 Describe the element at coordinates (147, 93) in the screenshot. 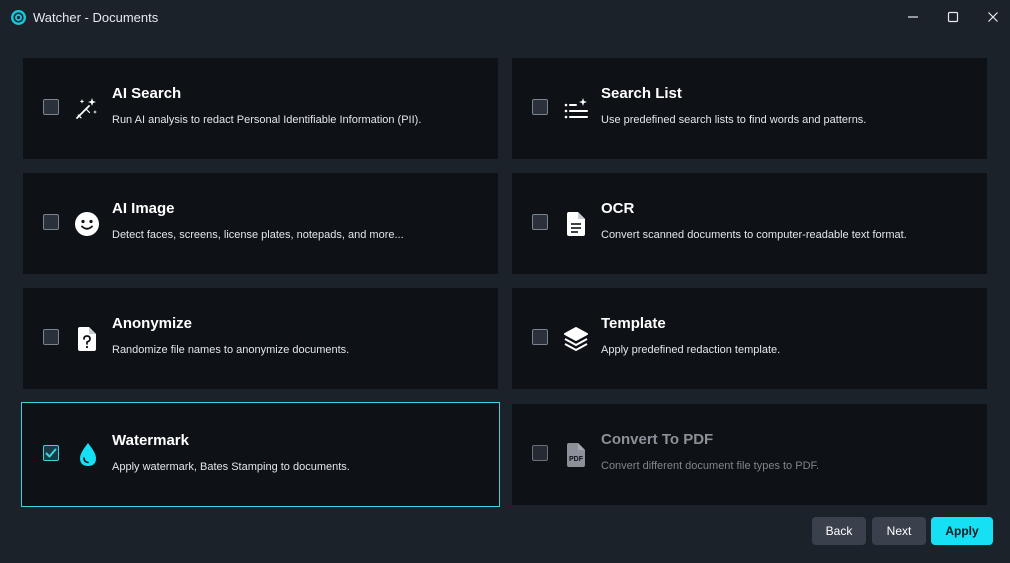

I see `option-title: AI Search` at that location.